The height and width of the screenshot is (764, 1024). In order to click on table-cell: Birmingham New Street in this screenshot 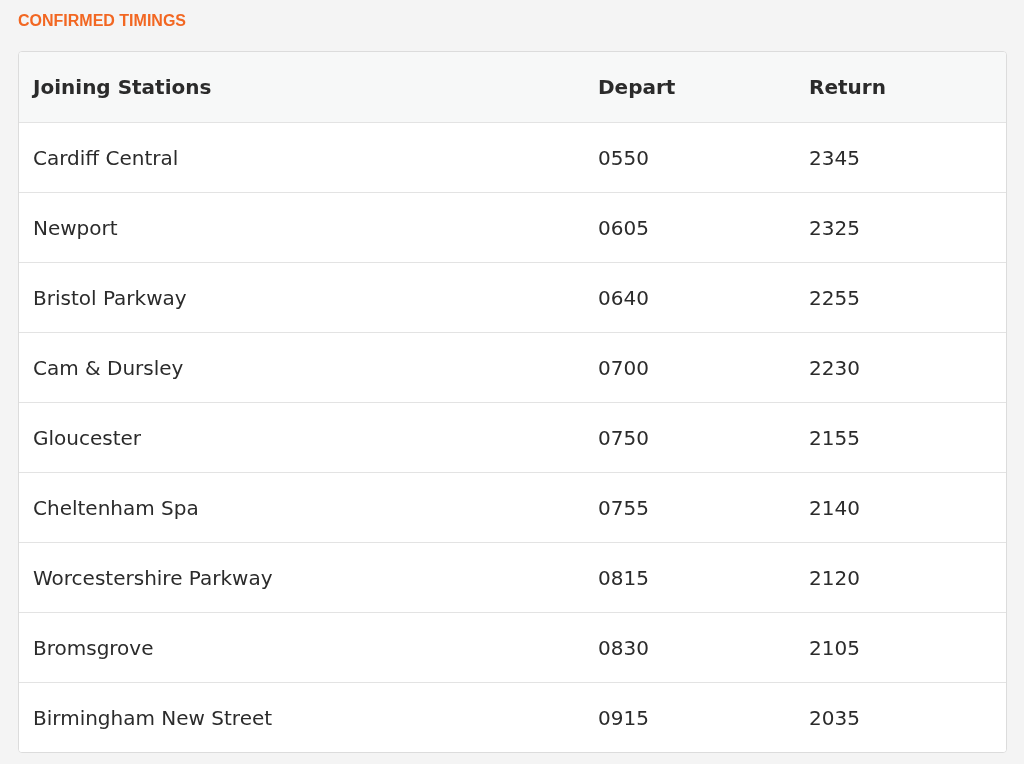, I will do `click(301, 717)`.